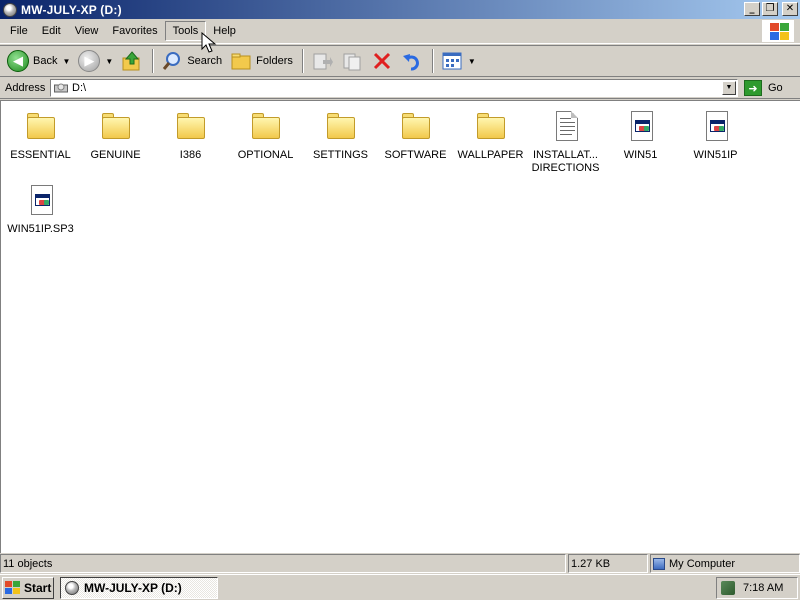 Image resolution: width=800 pixels, height=600 pixels. What do you see at coordinates (340, 155) in the screenshot?
I see `file-label: SETTINGS` at bounding box center [340, 155].